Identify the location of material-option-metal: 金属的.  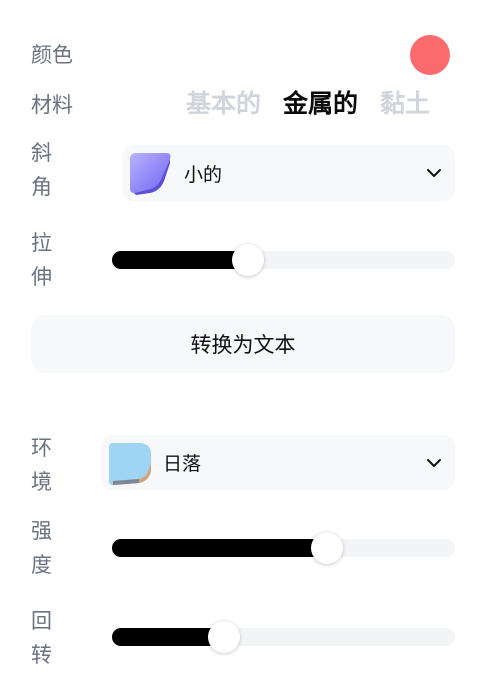
(320, 104).